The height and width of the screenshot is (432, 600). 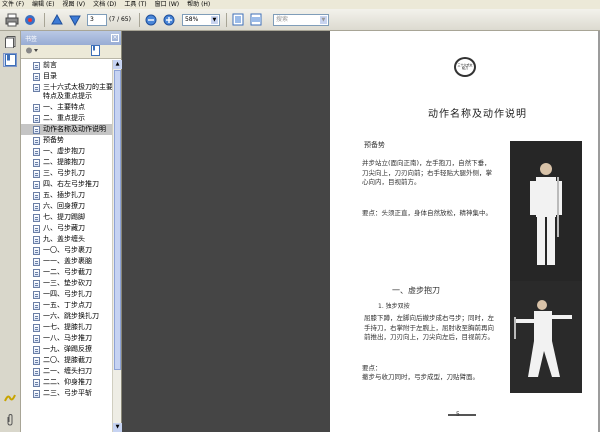 I want to click on navigation-strip, so click(x=10, y=231).